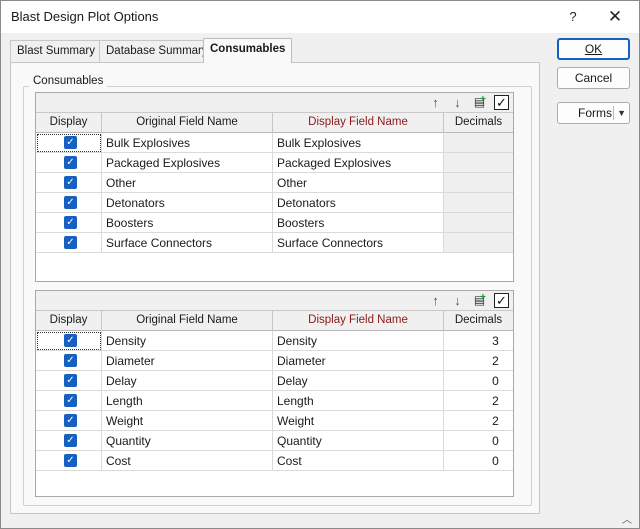  I want to click on table-row: ✓ Packaged Explosives Packaged Explosives, so click(274, 163).